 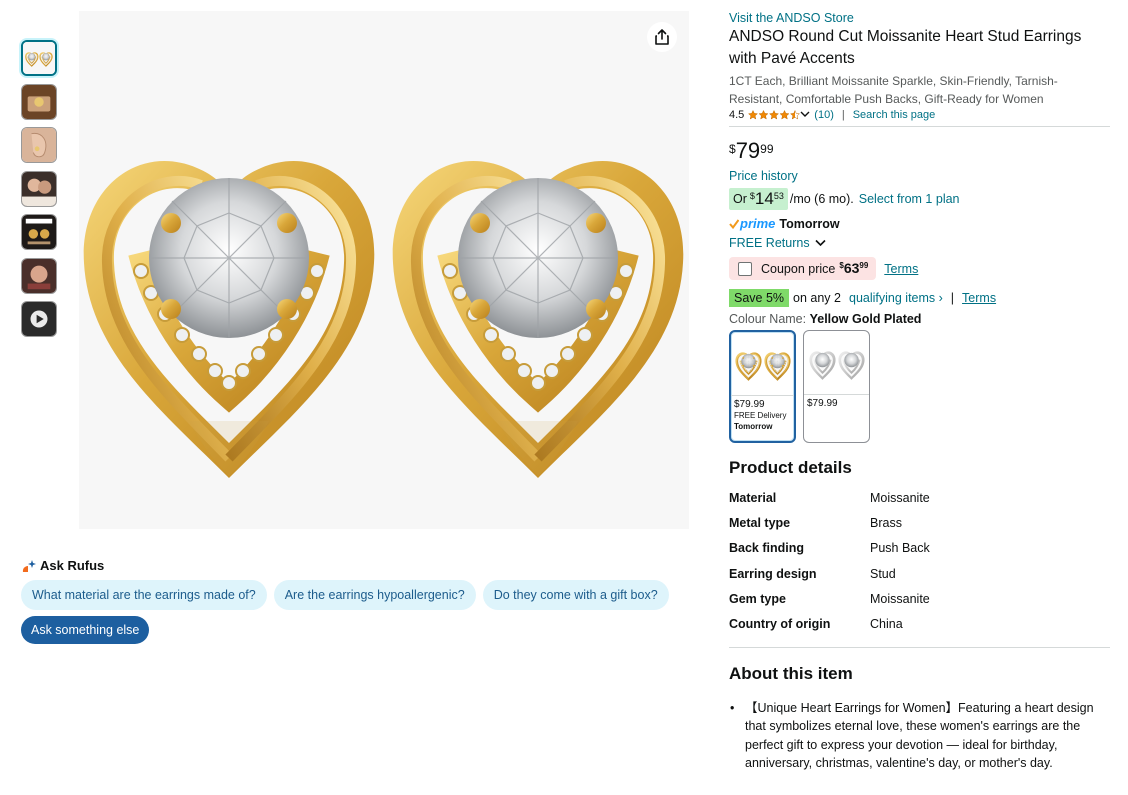 I want to click on details-row: Material Moissanite, so click(x=919, y=503).